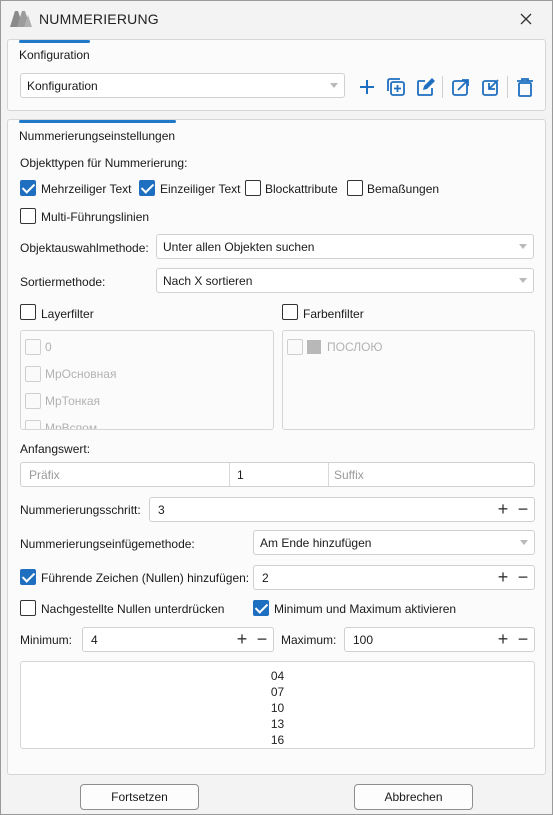  I want to click on list-item: ПОСЛОЮ, so click(335, 347).